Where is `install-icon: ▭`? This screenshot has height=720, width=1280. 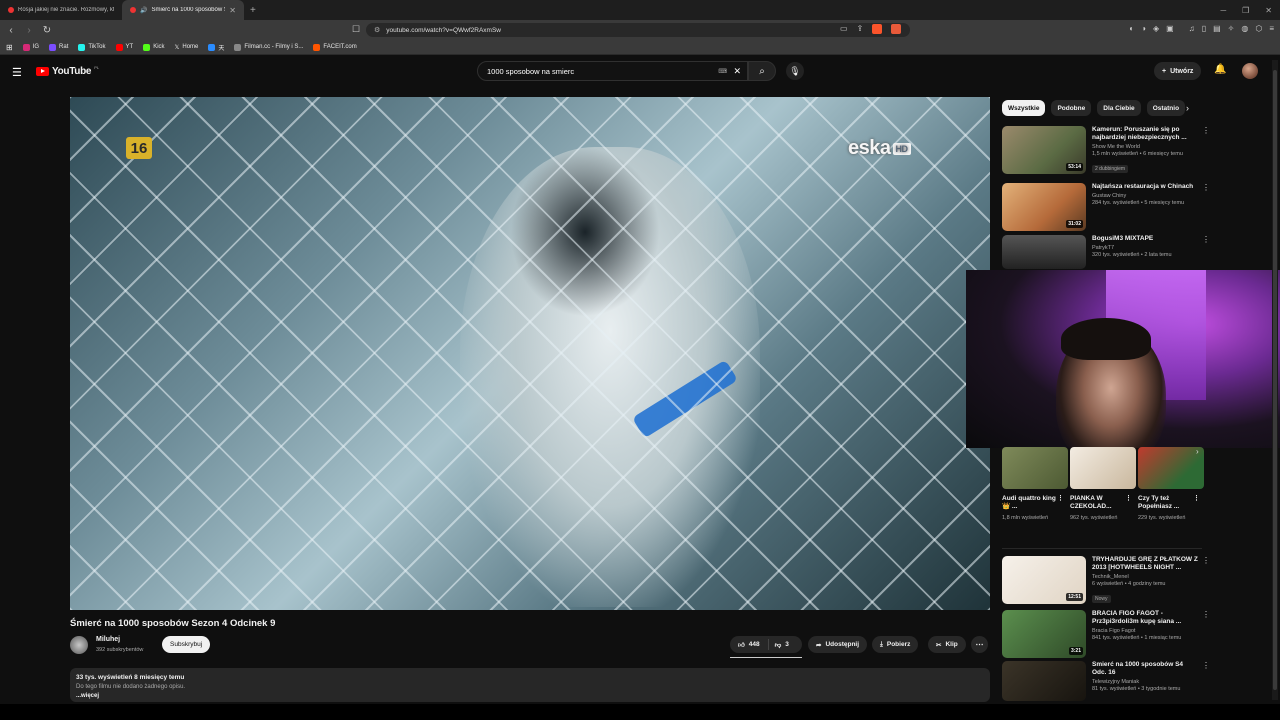
install-icon: ▭ is located at coordinates (844, 29).